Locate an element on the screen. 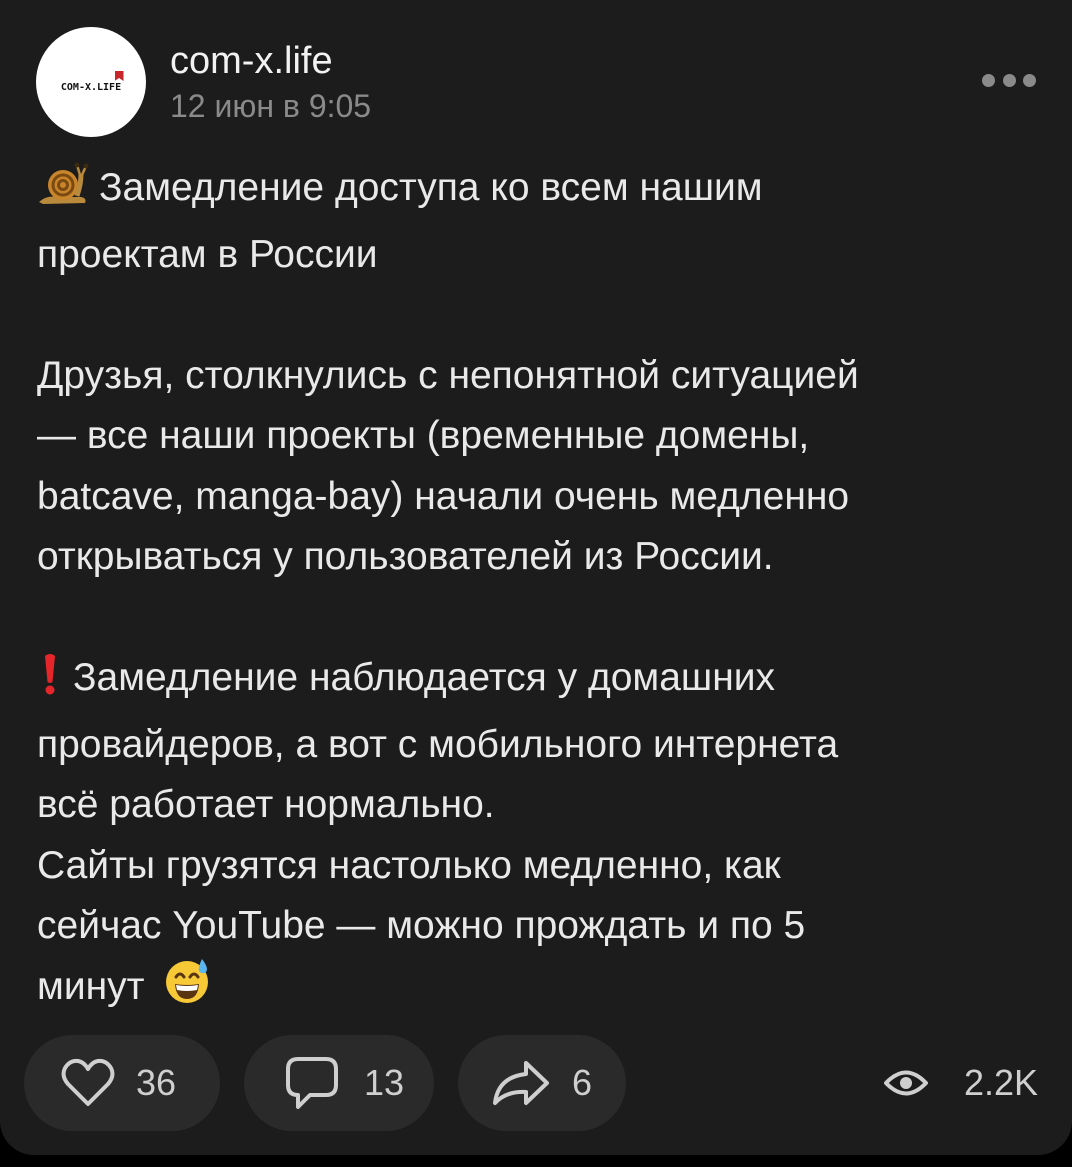  text-line: открываться у пользователей из России. is located at coordinates (405, 556).